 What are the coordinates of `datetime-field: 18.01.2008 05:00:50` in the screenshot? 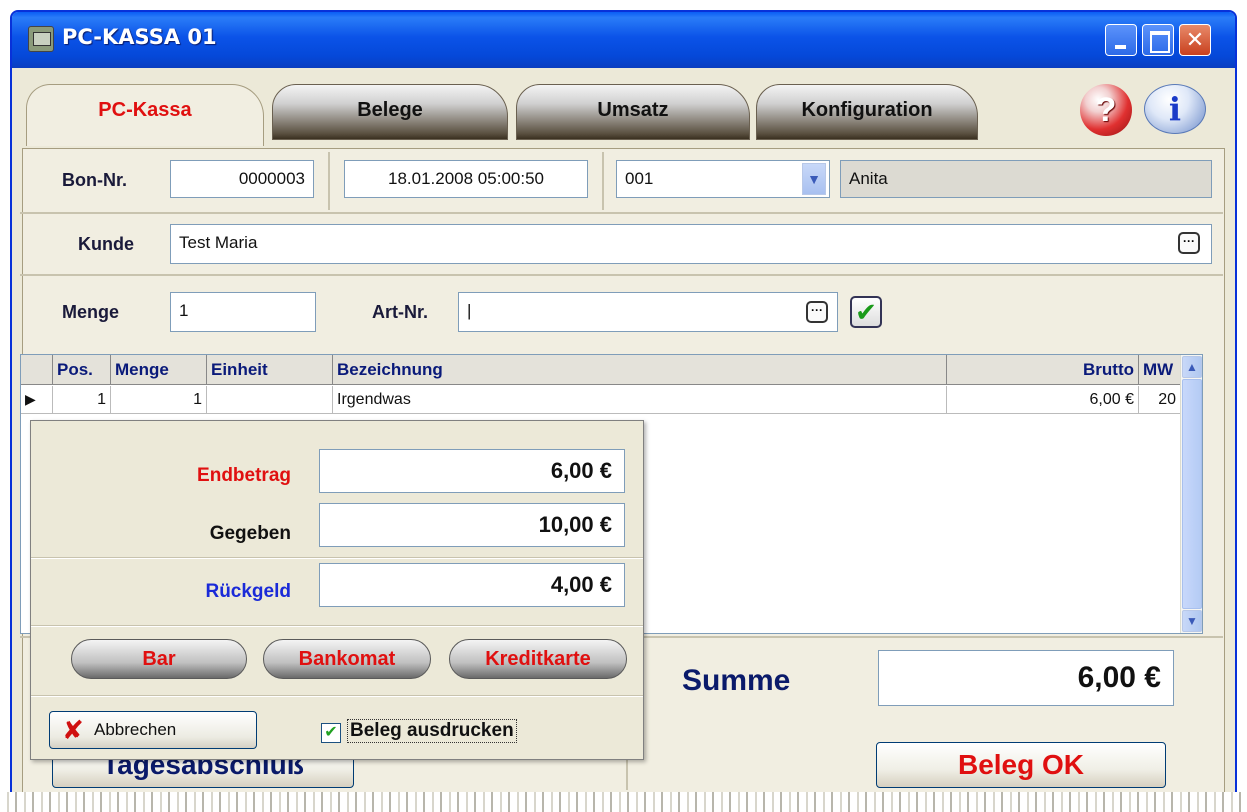 It's located at (466, 179).